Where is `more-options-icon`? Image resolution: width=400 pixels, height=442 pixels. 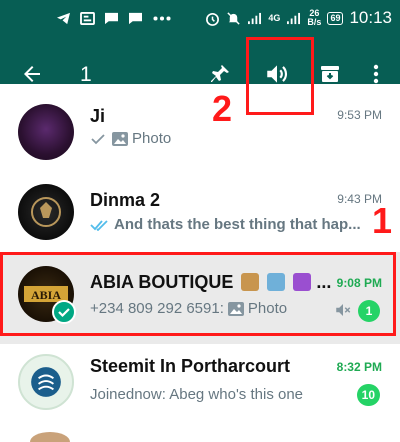 more-options-icon is located at coordinates (376, 74).